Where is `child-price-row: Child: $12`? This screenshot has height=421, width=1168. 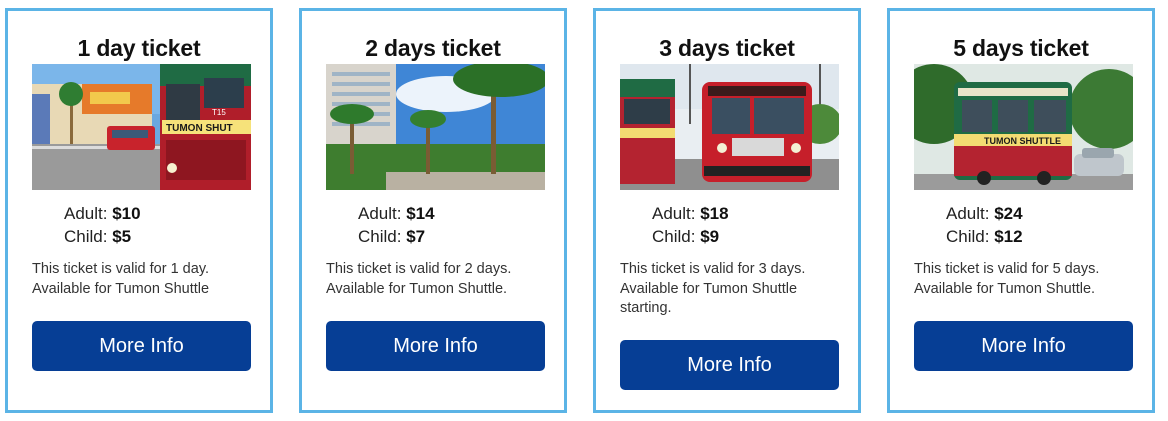 child-price-row: Child: $12 is located at coordinates (984, 236).